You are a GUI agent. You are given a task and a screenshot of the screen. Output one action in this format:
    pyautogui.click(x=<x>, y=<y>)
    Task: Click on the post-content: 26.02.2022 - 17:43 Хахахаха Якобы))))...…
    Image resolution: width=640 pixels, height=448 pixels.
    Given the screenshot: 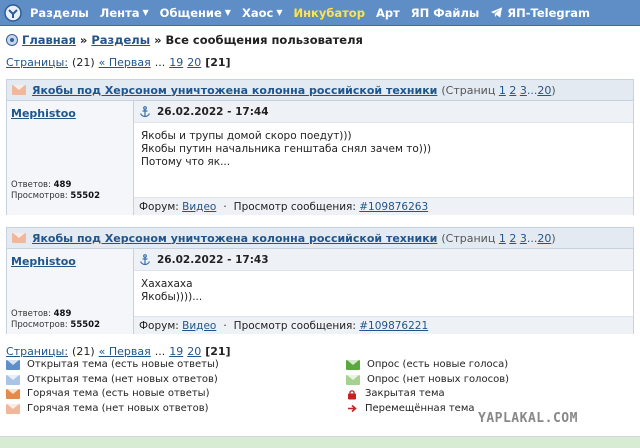 What is the action you would take?
    pyautogui.click(x=383, y=291)
    